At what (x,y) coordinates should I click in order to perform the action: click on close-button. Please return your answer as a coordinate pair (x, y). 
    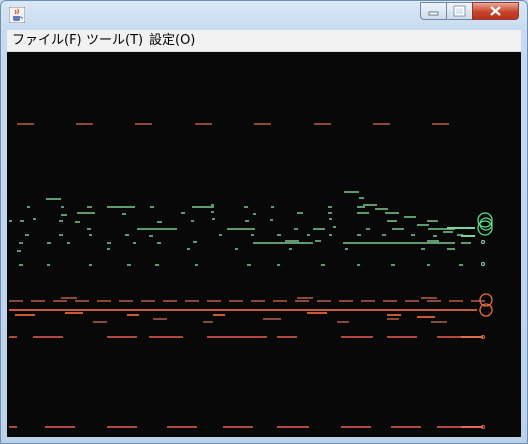
    Looking at the image, I should click on (495, 11).